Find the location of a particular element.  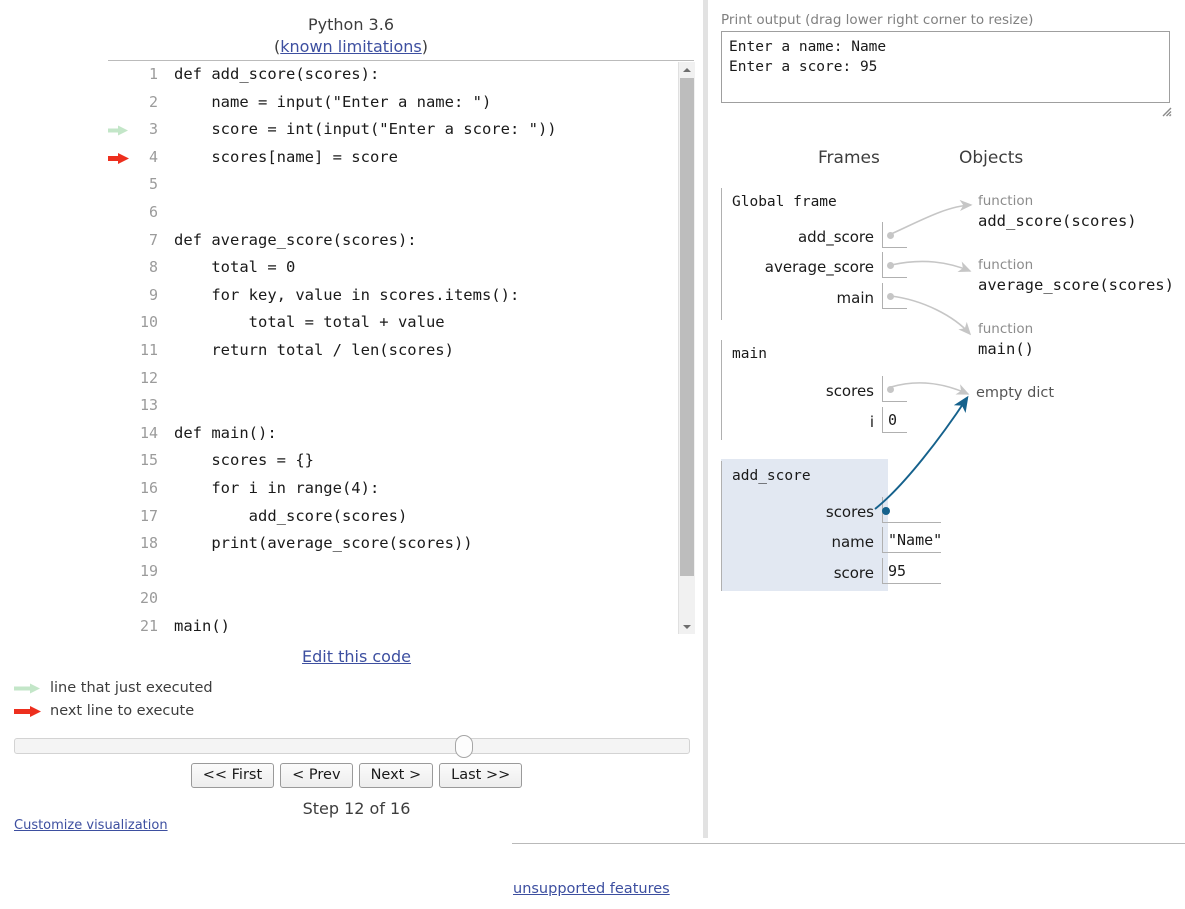

known-limitations-link: known limitations is located at coordinates (351, 46).